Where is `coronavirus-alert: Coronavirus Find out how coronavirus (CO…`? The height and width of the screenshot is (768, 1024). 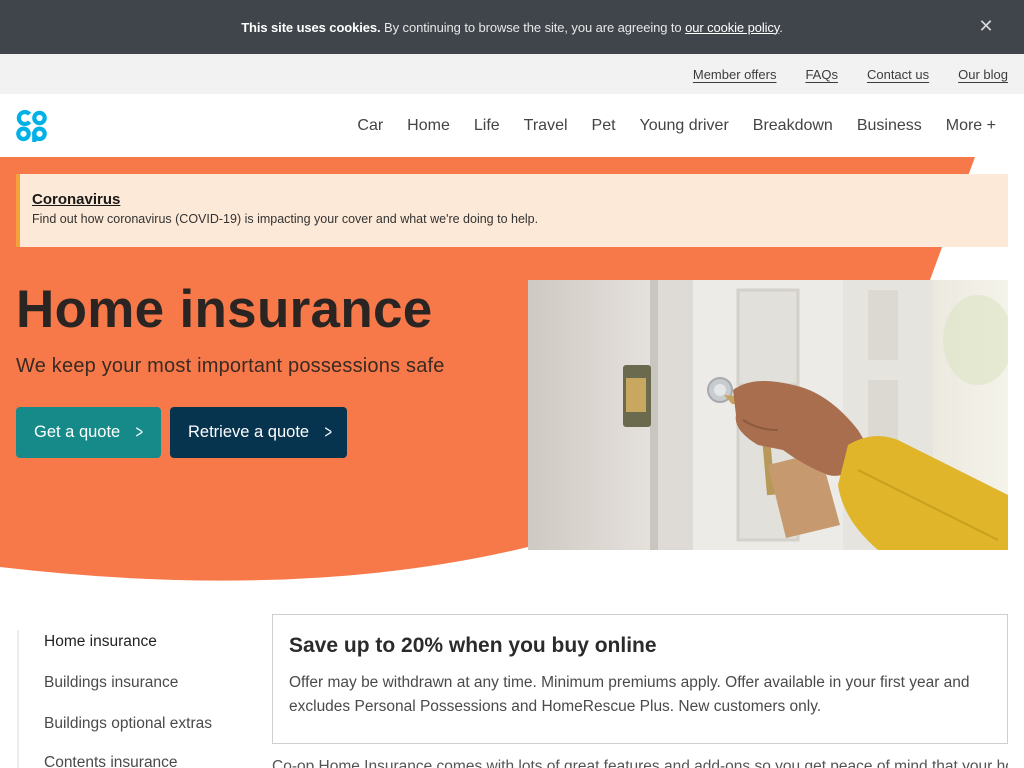
coronavirus-alert: Coronavirus Find out how coronavirus (CO… is located at coordinates (512, 210).